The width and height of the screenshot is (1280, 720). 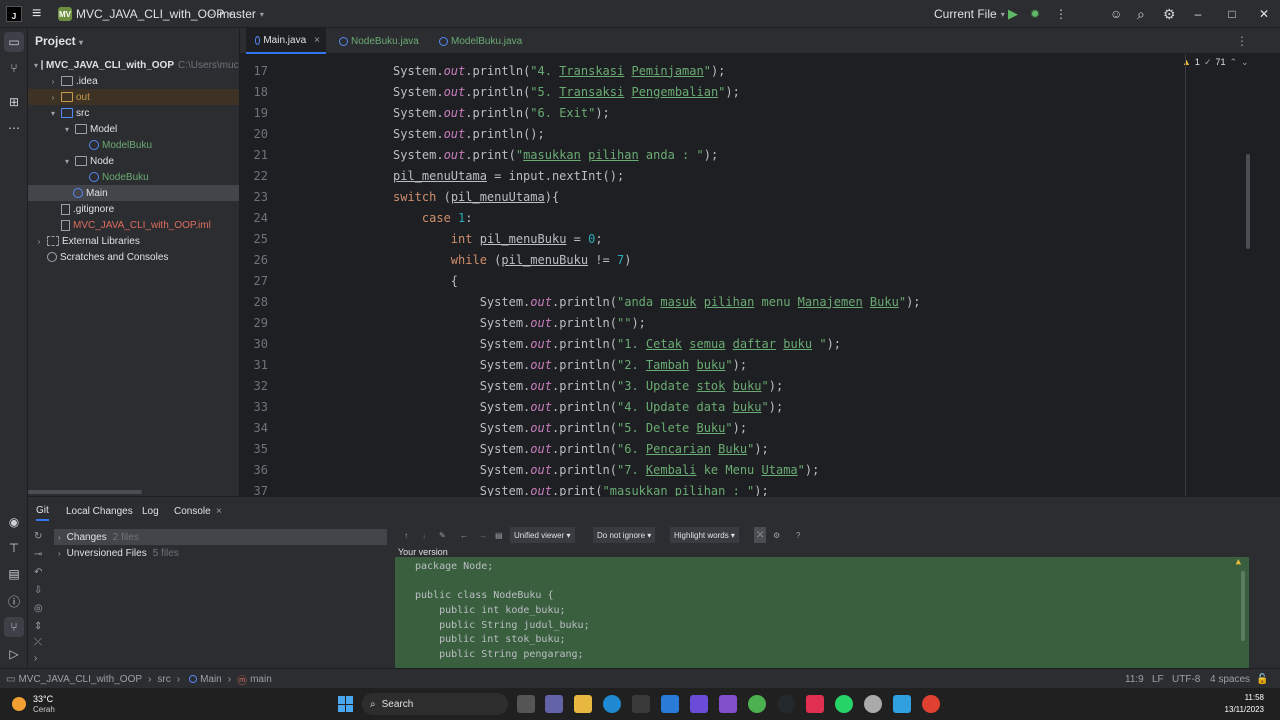 I want to click on power-automate-icon, so click(x=699, y=704).